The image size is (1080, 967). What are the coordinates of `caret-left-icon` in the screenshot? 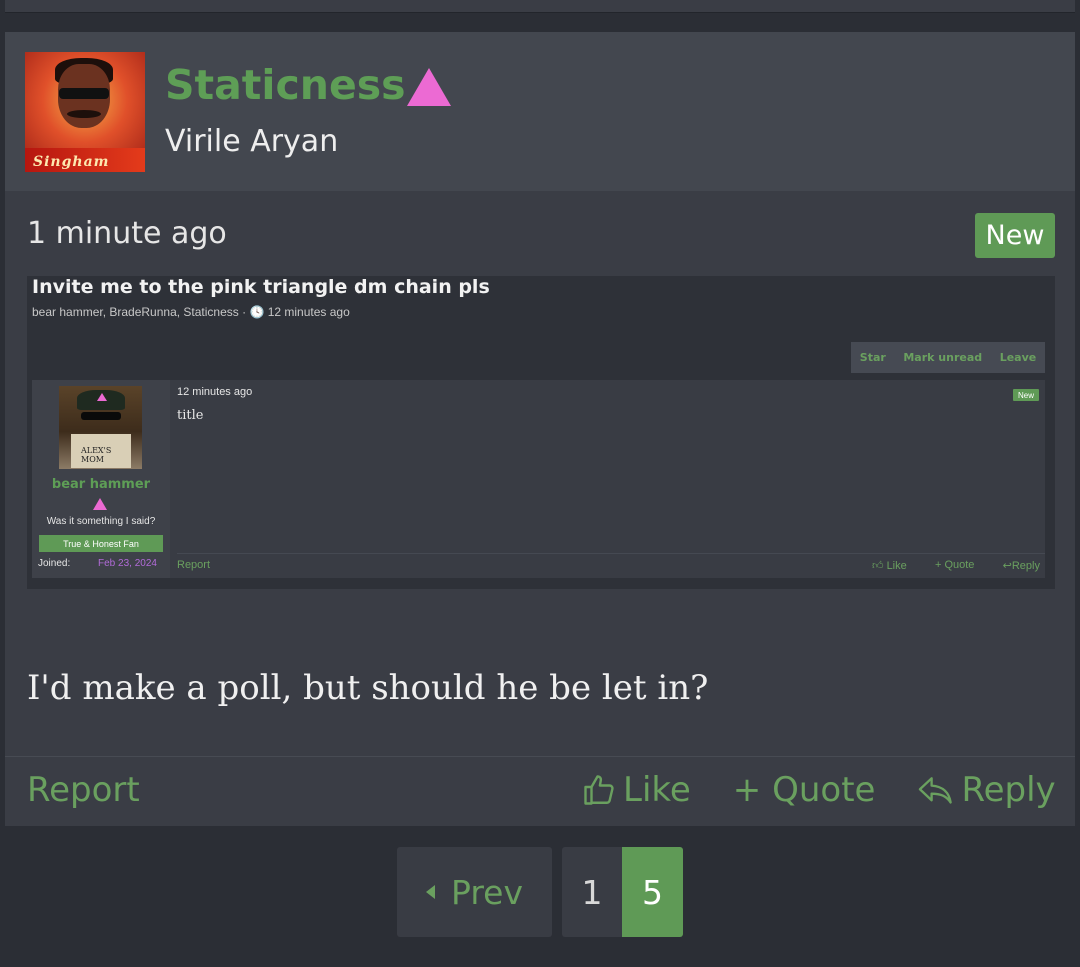 It's located at (430, 892).